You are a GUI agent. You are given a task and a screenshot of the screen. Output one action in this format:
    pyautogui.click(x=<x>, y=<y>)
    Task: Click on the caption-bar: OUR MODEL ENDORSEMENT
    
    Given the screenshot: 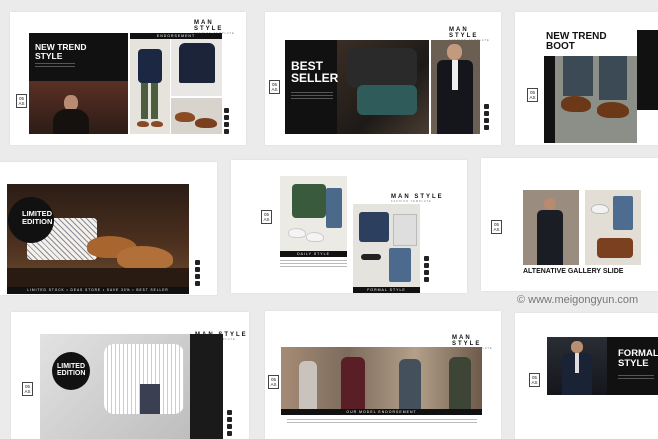 What is the action you would take?
    pyautogui.click(x=381, y=412)
    